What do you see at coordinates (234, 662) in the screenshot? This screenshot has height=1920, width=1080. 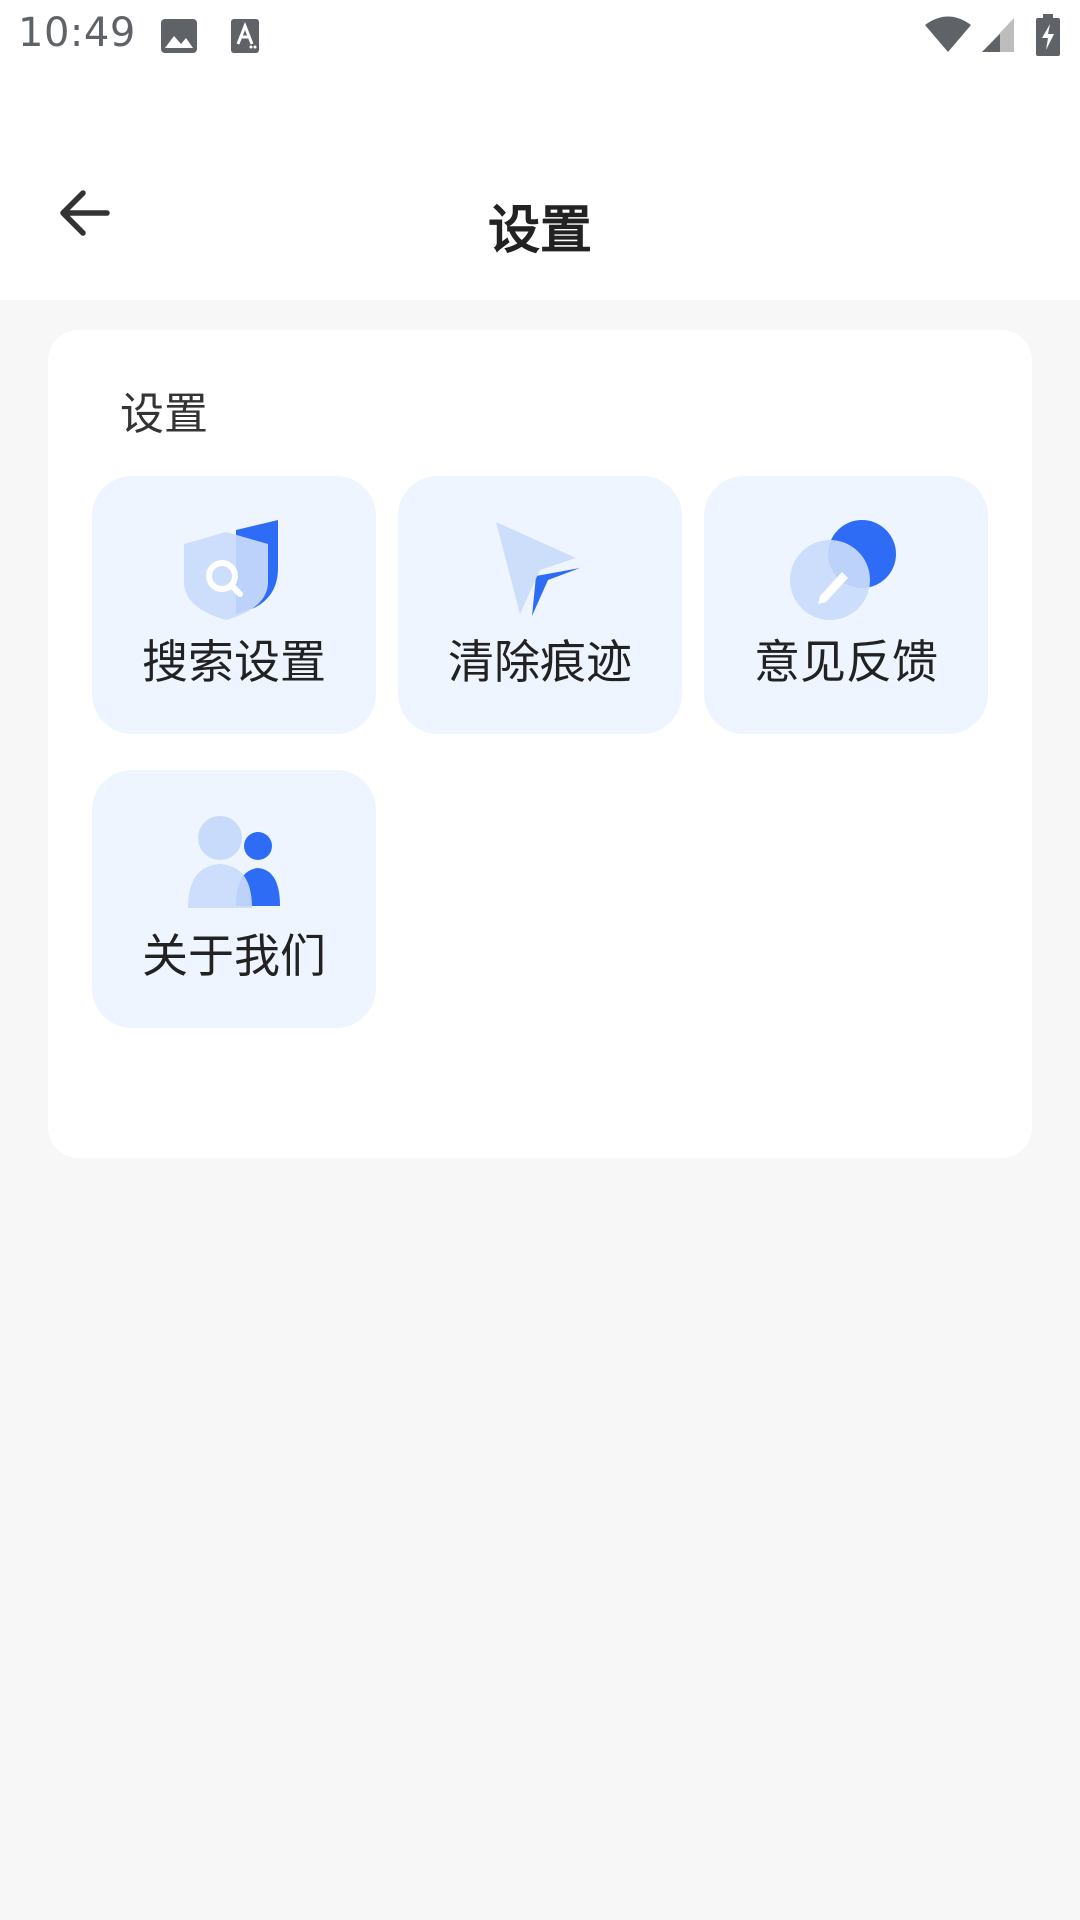 I see `item-label: 搜索设置` at bounding box center [234, 662].